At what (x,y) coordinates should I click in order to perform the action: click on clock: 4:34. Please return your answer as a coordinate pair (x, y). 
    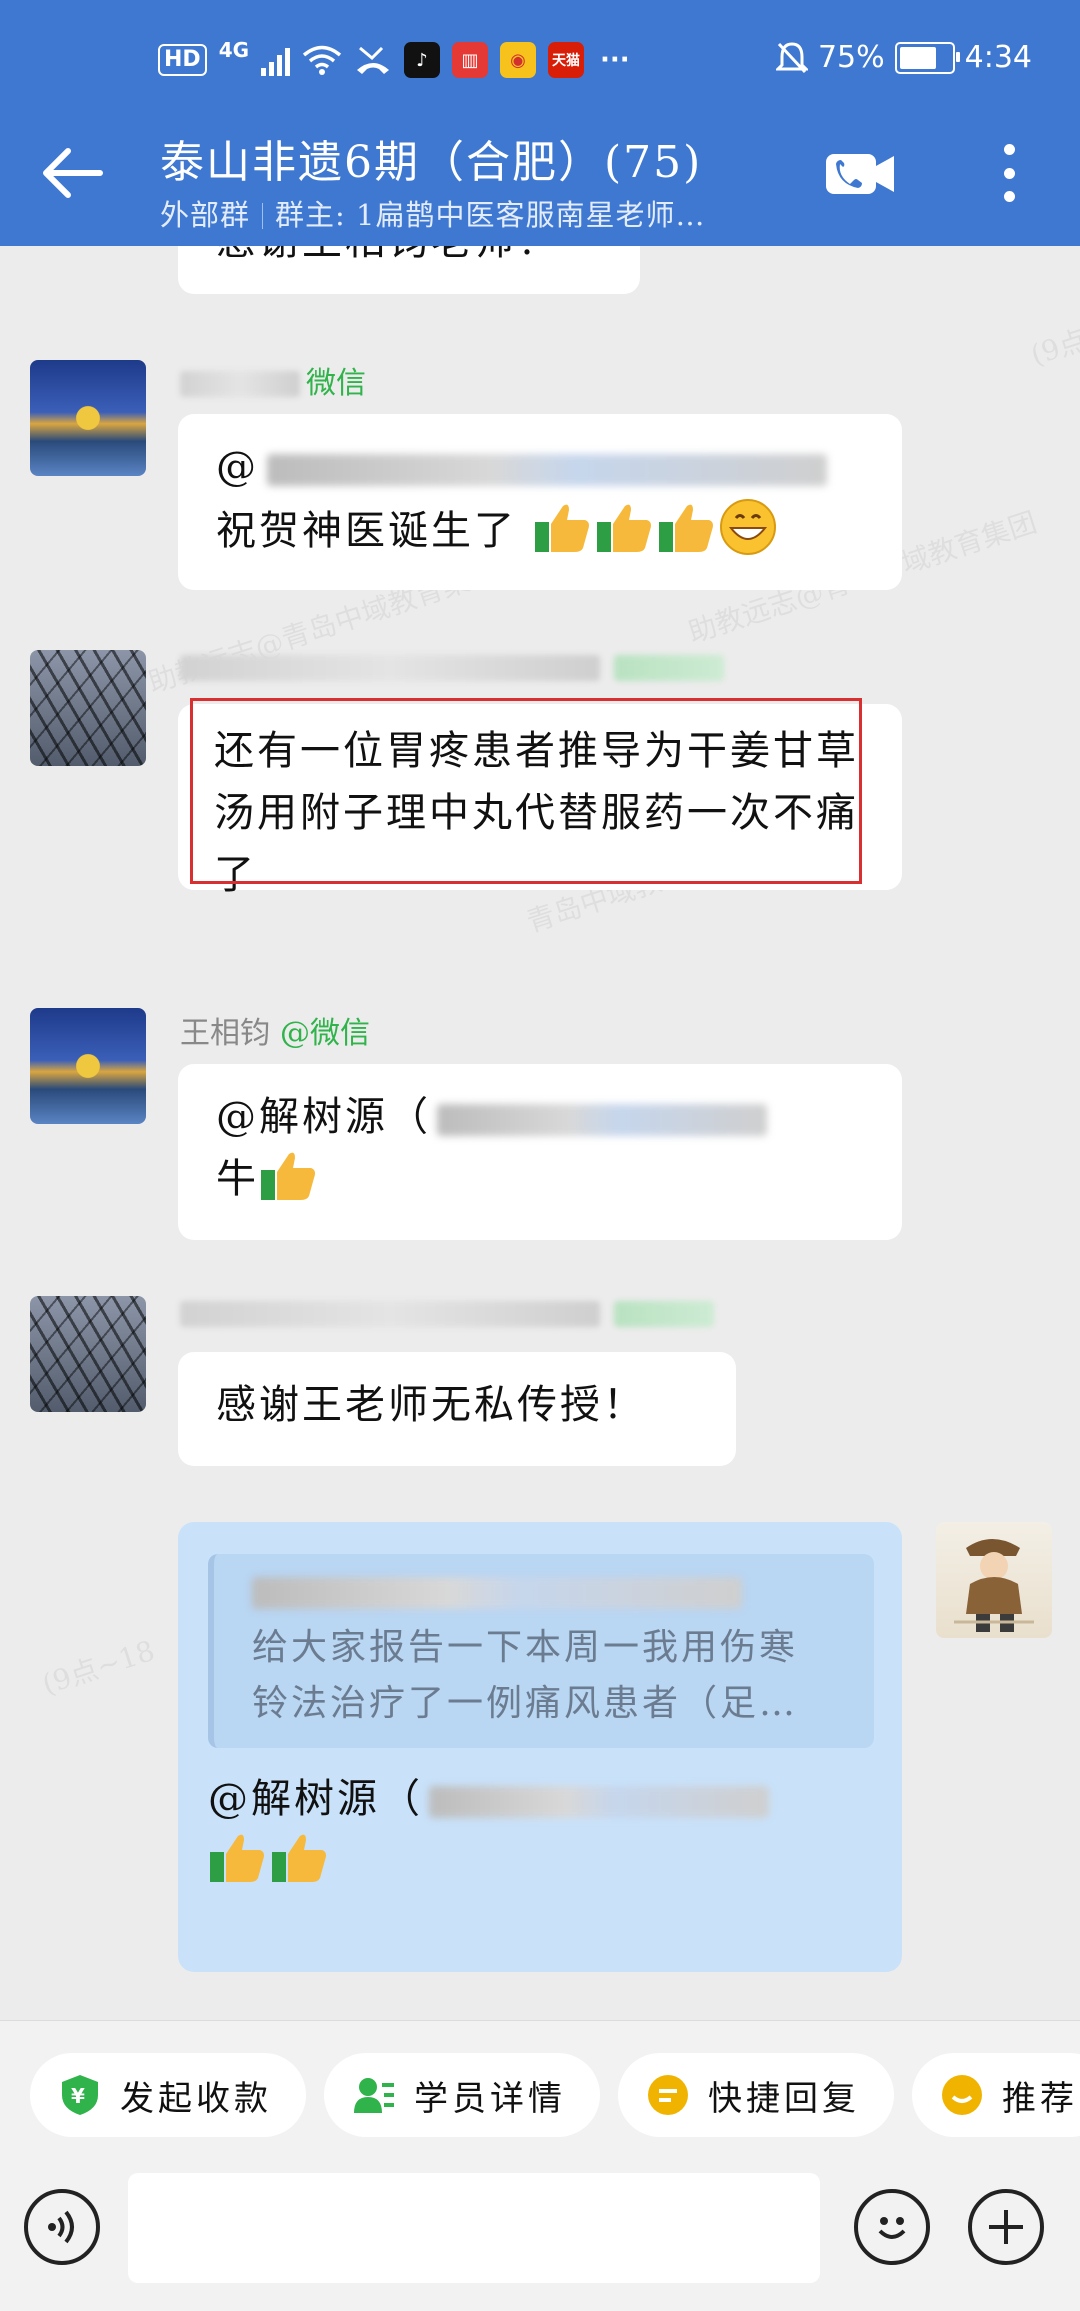
    Looking at the image, I should click on (998, 57).